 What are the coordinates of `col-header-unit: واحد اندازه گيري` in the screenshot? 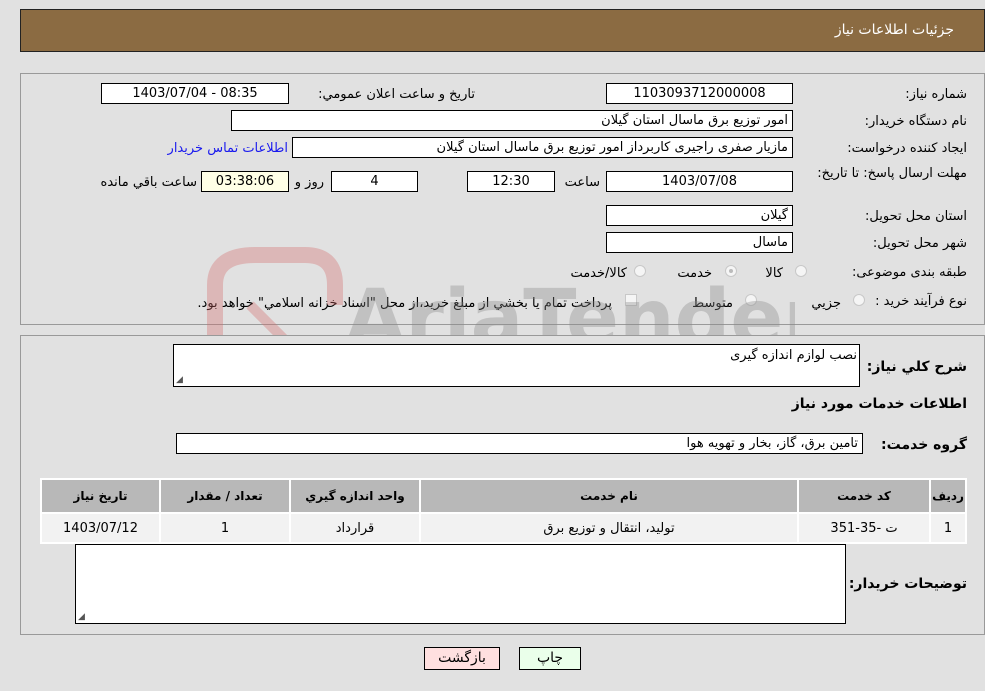 It's located at (355, 496).